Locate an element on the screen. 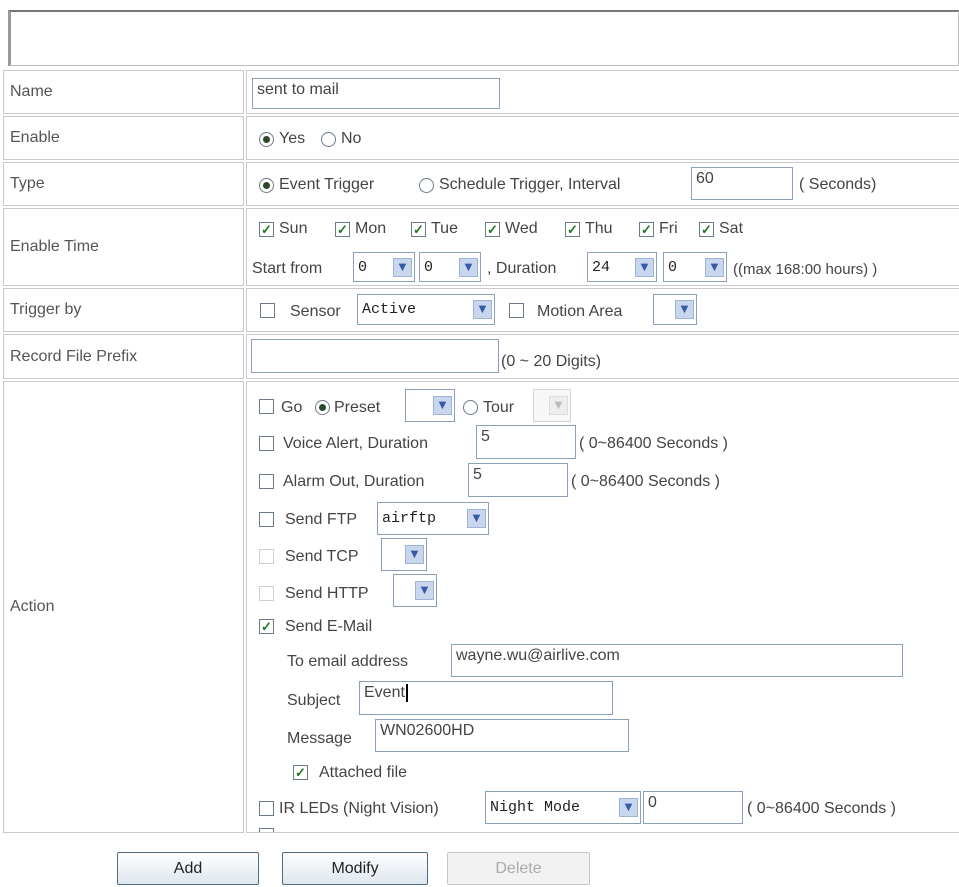  modify-button-label: Modify is located at coordinates (355, 868).